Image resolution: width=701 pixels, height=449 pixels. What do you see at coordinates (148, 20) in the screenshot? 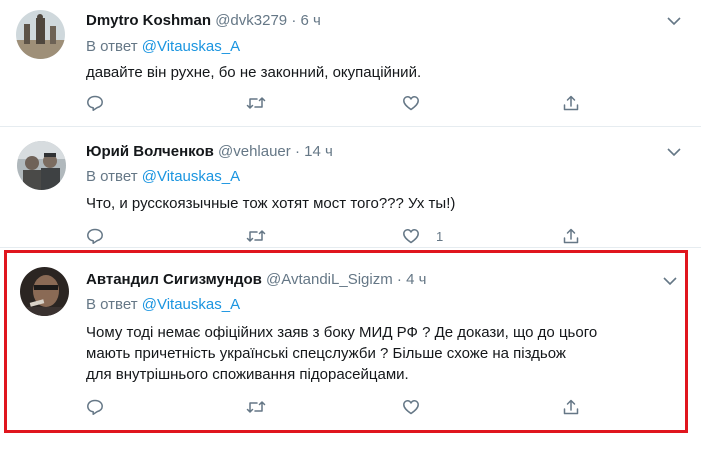
I see `author-name: Dmytro Koshman` at bounding box center [148, 20].